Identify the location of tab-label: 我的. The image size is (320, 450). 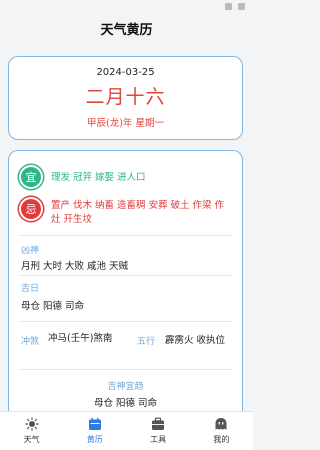
(221, 439).